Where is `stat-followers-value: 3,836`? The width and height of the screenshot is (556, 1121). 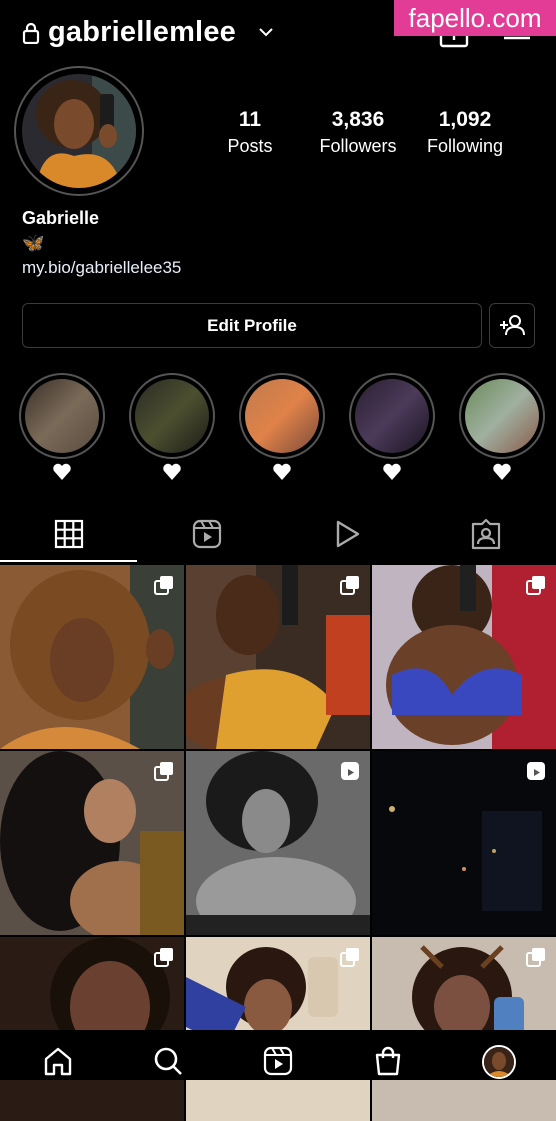 stat-followers-value: 3,836 is located at coordinates (358, 119).